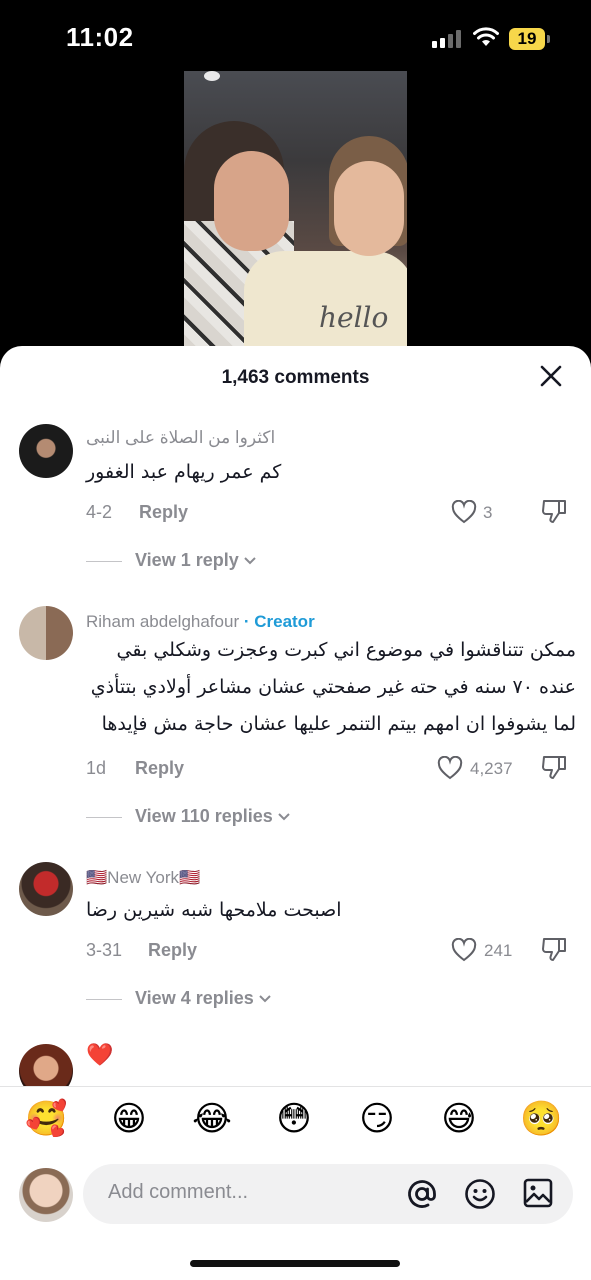 This screenshot has height=1280, width=591. Describe the element at coordinates (295, 1064) in the screenshot. I see `comment-item: ❤️` at that location.